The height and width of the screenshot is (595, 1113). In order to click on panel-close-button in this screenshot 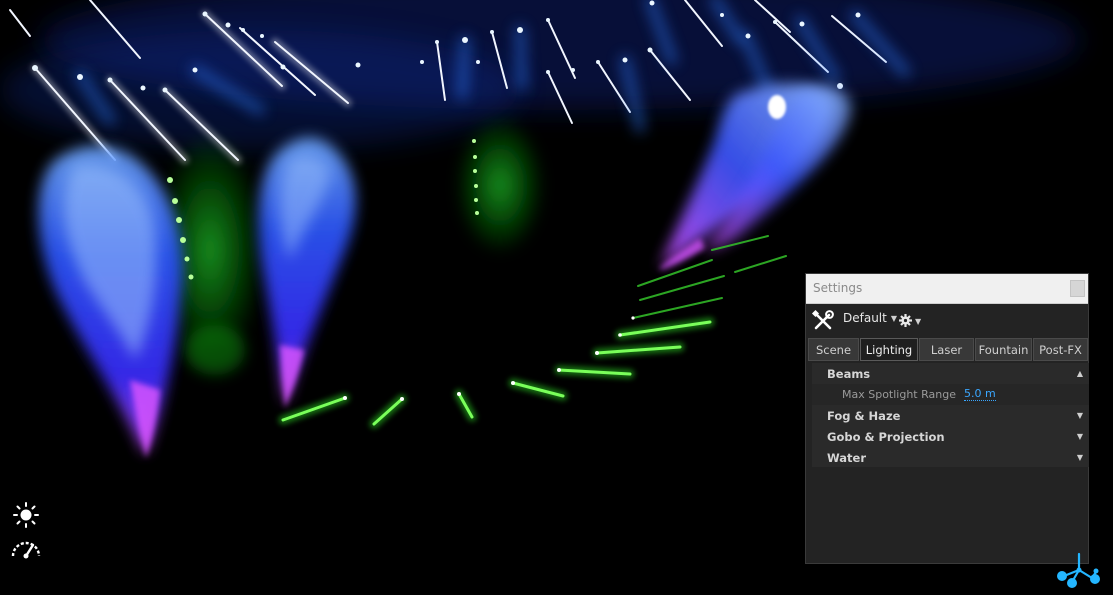, I will do `click(1077, 288)`.